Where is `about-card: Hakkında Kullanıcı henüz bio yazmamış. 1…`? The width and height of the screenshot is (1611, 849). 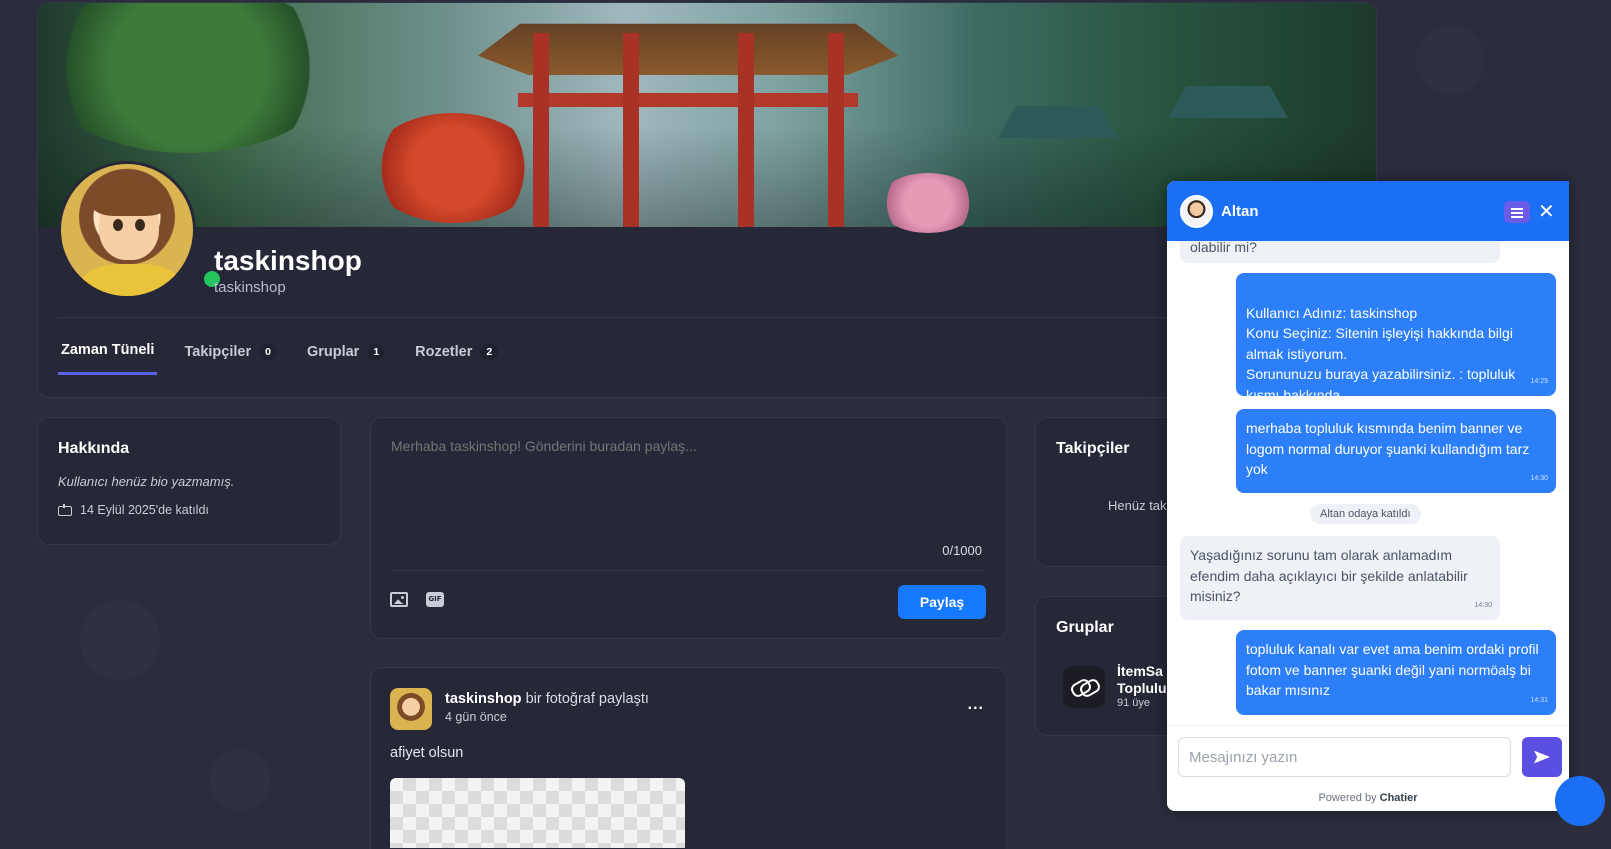 about-card: Hakkında Kullanıcı henüz bio yazmamış. 1… is located at coordinates (189, 481).